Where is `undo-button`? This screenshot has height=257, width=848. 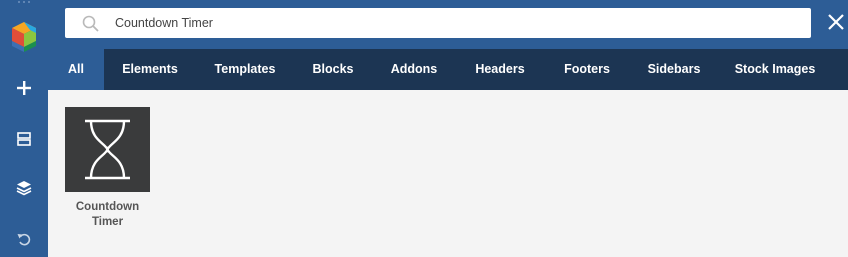
undo-button is located at coordinates (24, 239).